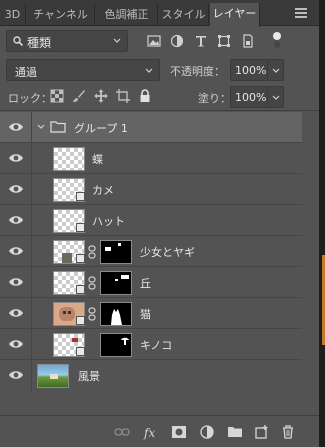 This screenshot has height=447, width=325. I want to click on blend-mode-select: 通過, so click(83, 70).